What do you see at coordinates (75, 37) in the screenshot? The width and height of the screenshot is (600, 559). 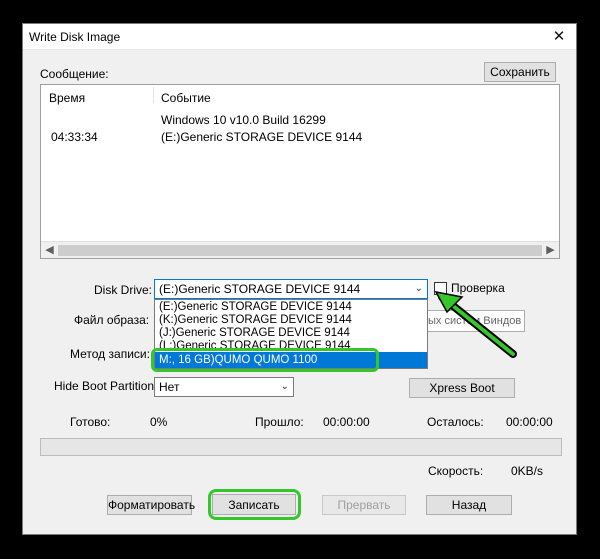 I see `window-title: Write Disk Image` at bounding box center [75, 37].